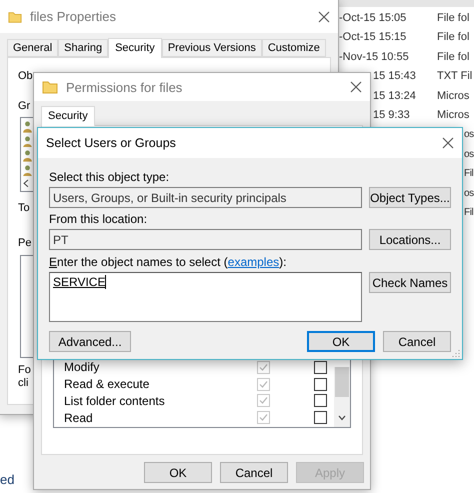  I want to click on note-text: Fo, so click(24, 370).